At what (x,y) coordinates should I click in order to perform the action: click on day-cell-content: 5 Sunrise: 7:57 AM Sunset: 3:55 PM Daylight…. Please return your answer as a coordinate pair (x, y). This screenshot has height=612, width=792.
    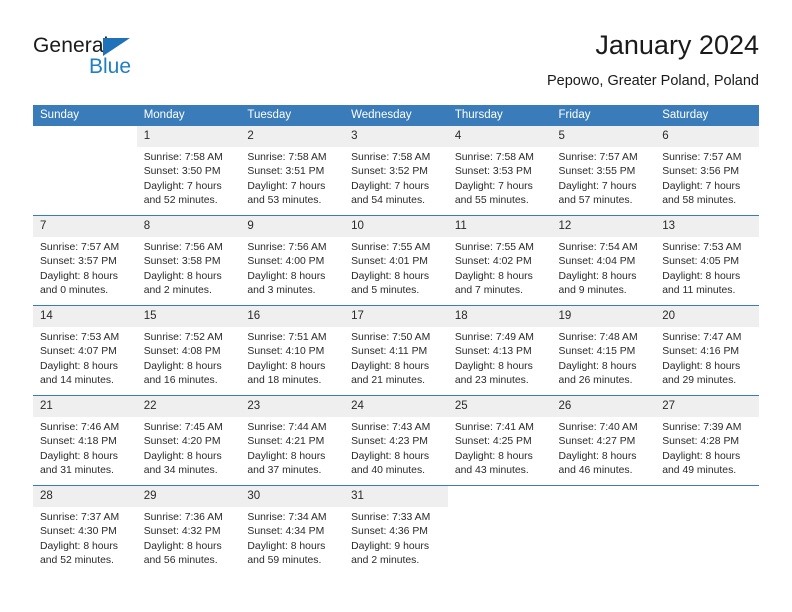
    Looking at the image, I should click on (603, 170).